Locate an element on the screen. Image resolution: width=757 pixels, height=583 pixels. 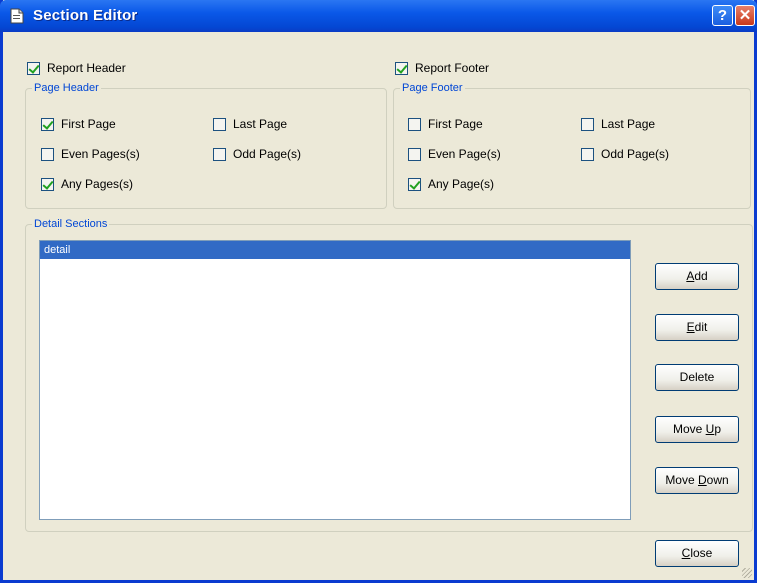
edit-button: Edit is located at coordinates (697, 327).